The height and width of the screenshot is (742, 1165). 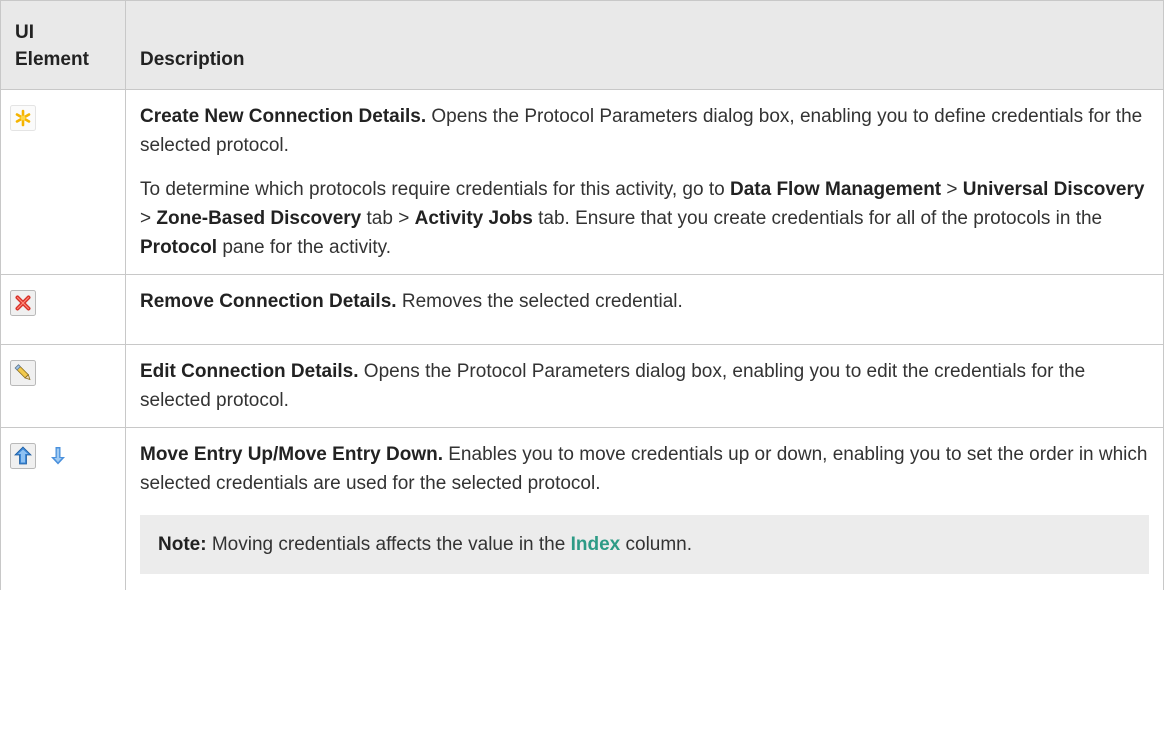 What do you see at coordinates (58, 456) in the screenshot?
I see `arrow-down-icon` at bounding box center [58, 456].